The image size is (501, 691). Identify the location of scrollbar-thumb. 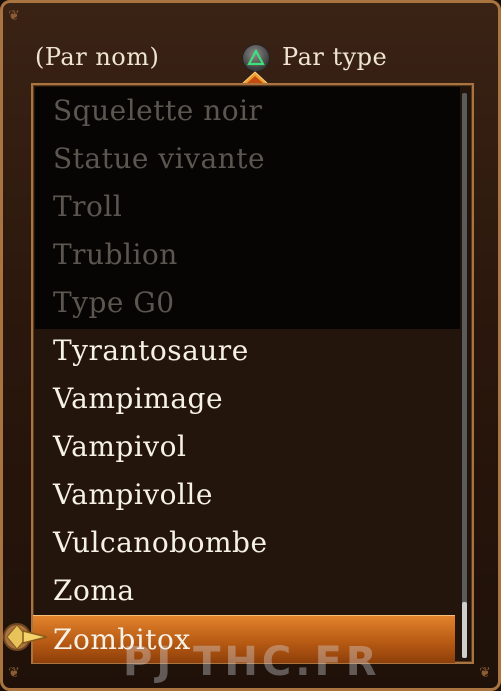
(464, 630).